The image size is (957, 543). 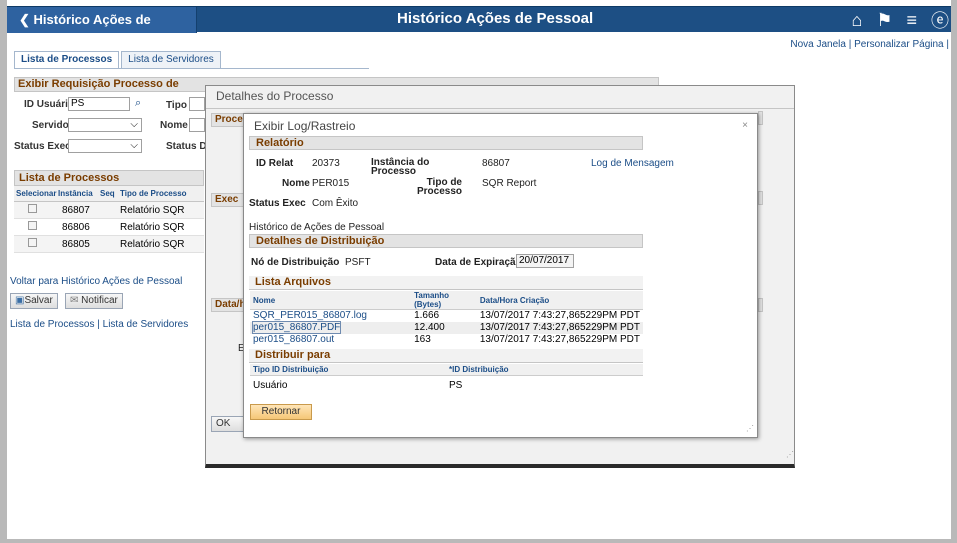 I want to click on tipo-field, so click(x=197, y=104).